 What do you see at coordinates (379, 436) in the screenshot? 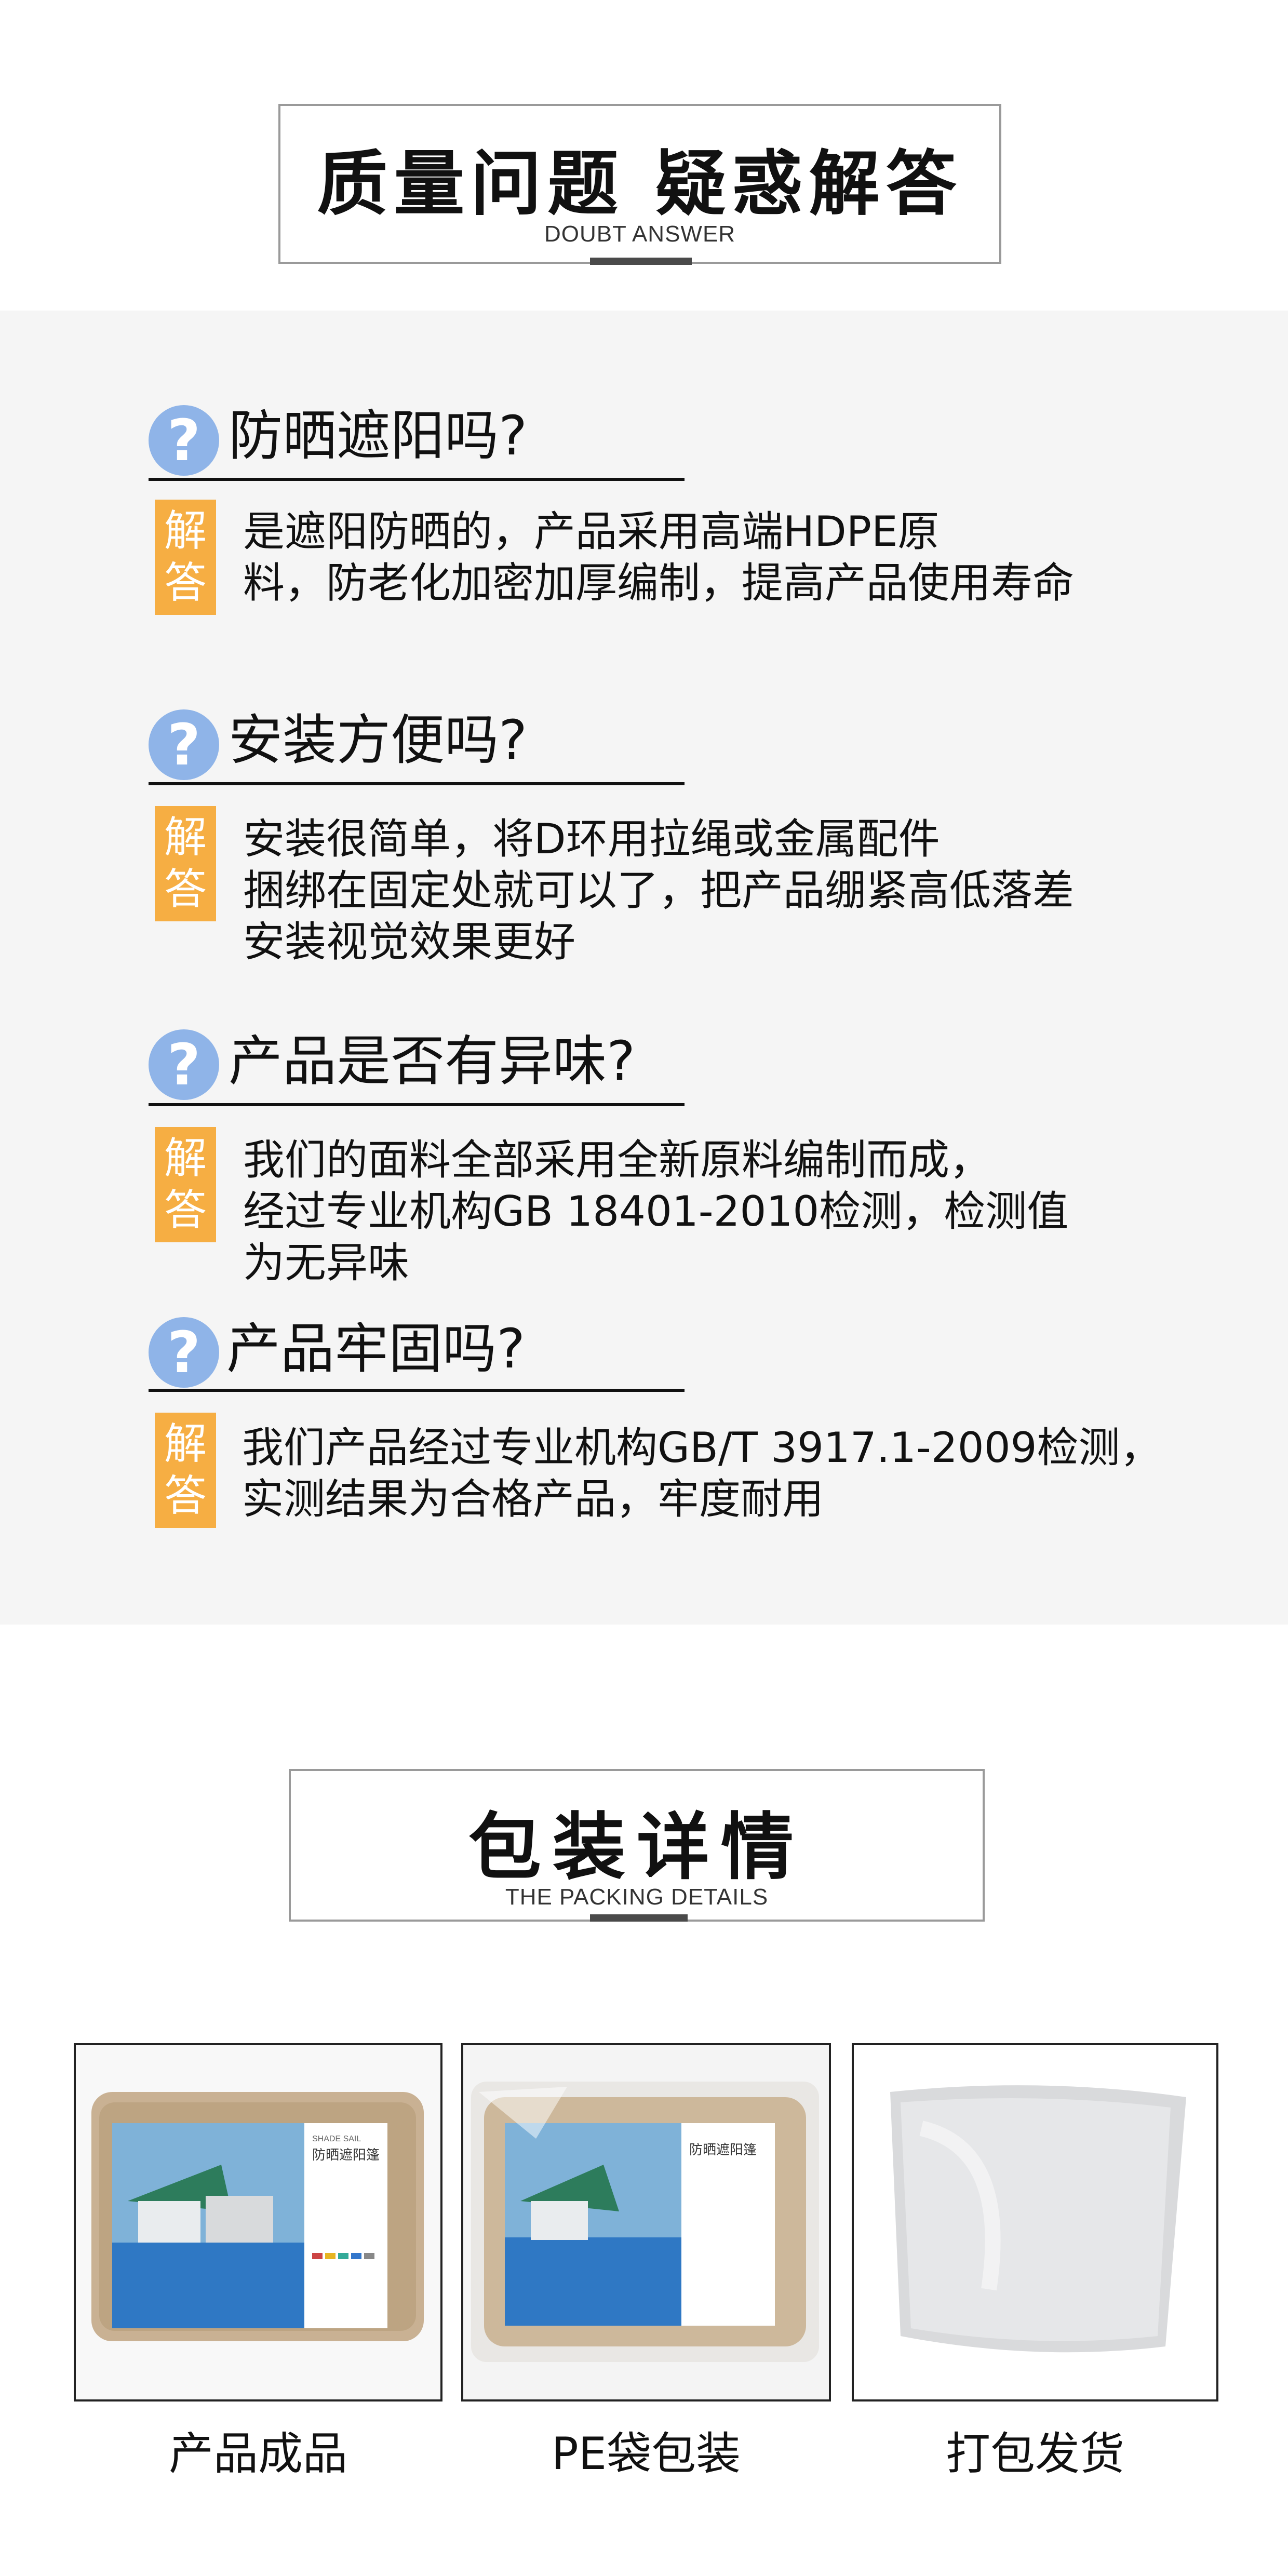
I see `faq-question: 防晒遮阳吗?` at bounding box center [379, 436].